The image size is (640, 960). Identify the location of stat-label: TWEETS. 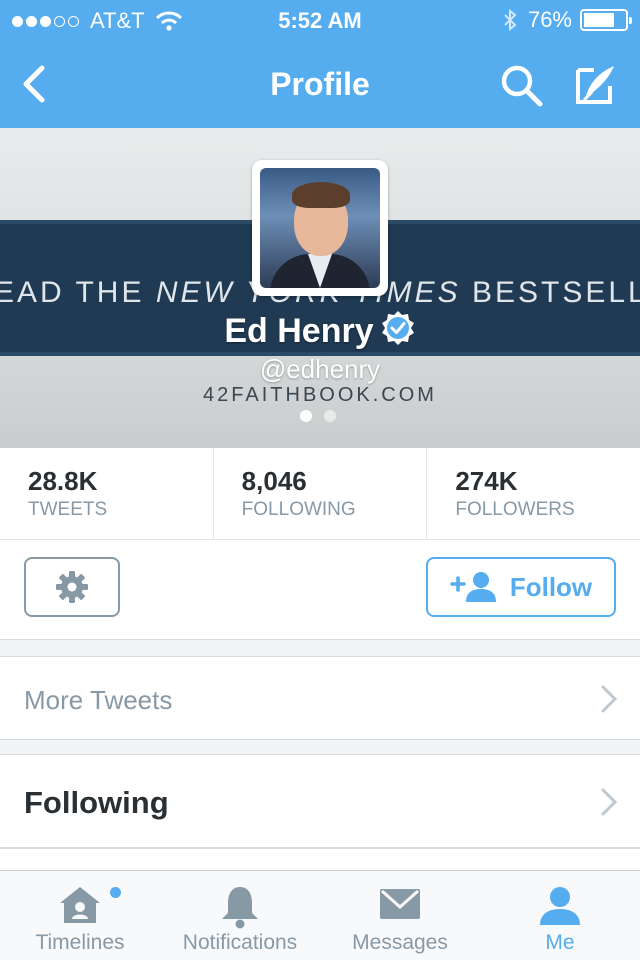
(68, 509).